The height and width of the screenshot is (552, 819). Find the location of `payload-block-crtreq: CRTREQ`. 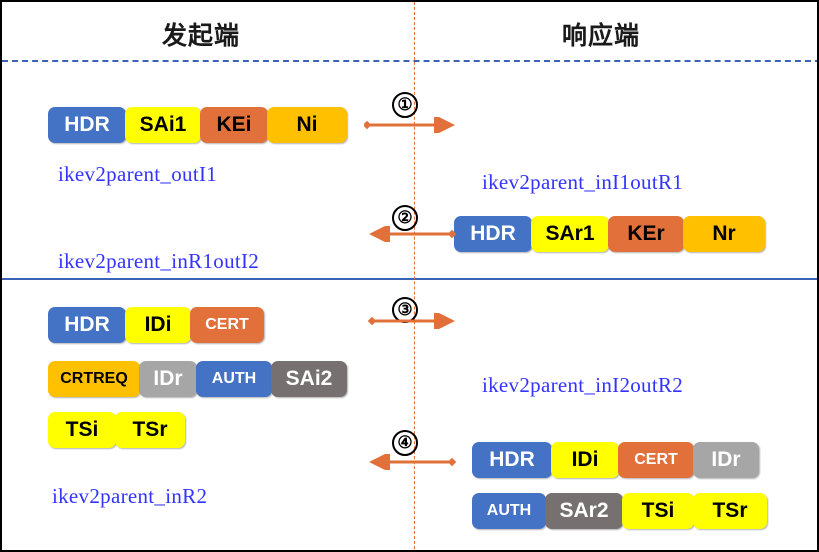

payload-block-crtreq: CRTREQ is located at coordinates (94, 379).